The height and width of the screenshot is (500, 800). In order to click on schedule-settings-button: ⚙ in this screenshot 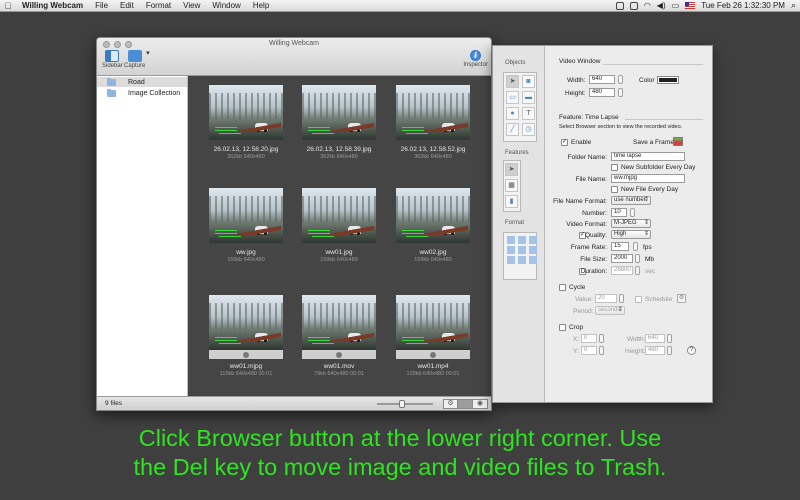, I will do `click(681, 298)`.